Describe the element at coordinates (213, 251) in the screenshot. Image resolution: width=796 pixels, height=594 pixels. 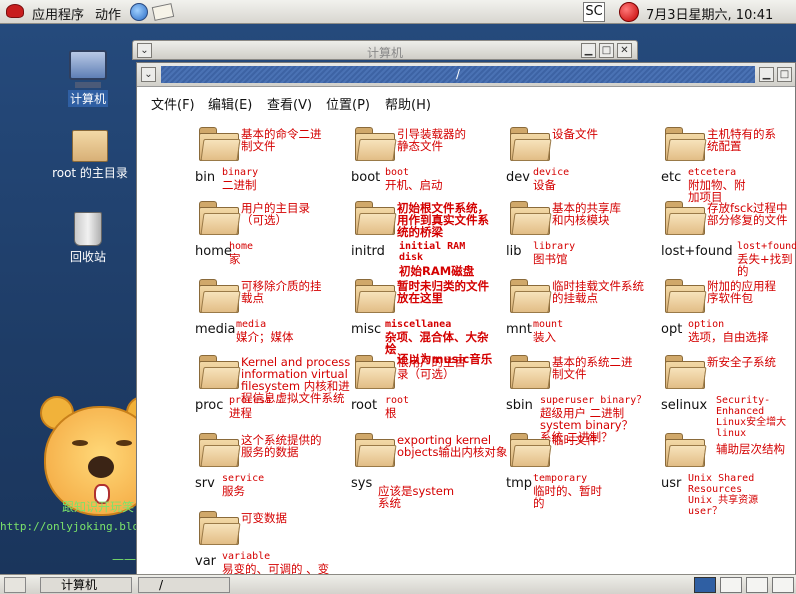
I see `folder-name: home` at that location.